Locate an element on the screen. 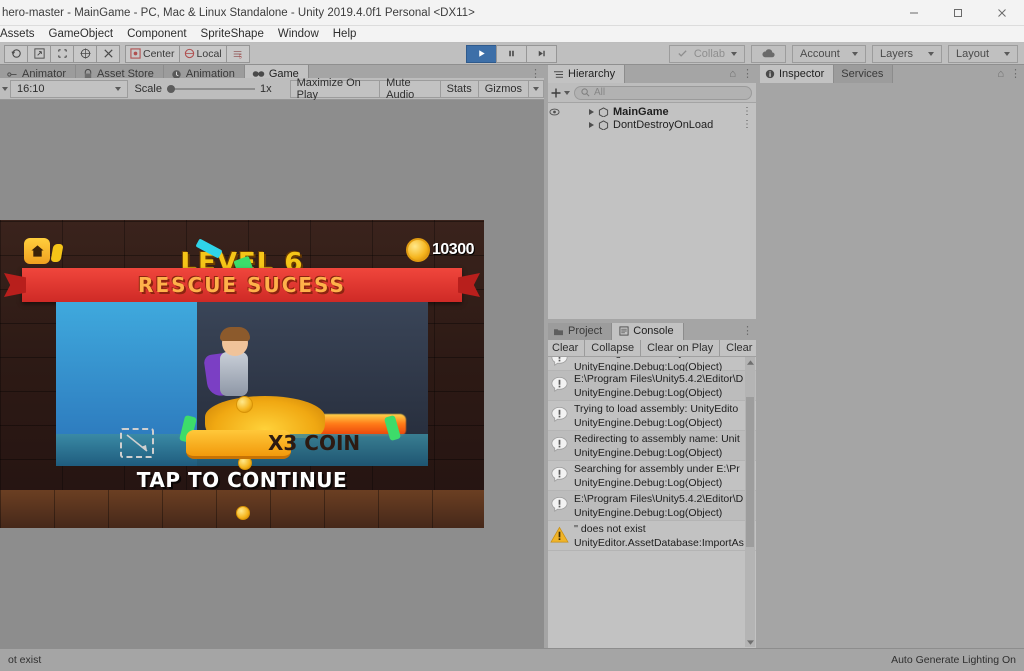 This screenshot has height=671, width=1024. splitter-gameview-hierarchy is located at coordinates (546, 356).